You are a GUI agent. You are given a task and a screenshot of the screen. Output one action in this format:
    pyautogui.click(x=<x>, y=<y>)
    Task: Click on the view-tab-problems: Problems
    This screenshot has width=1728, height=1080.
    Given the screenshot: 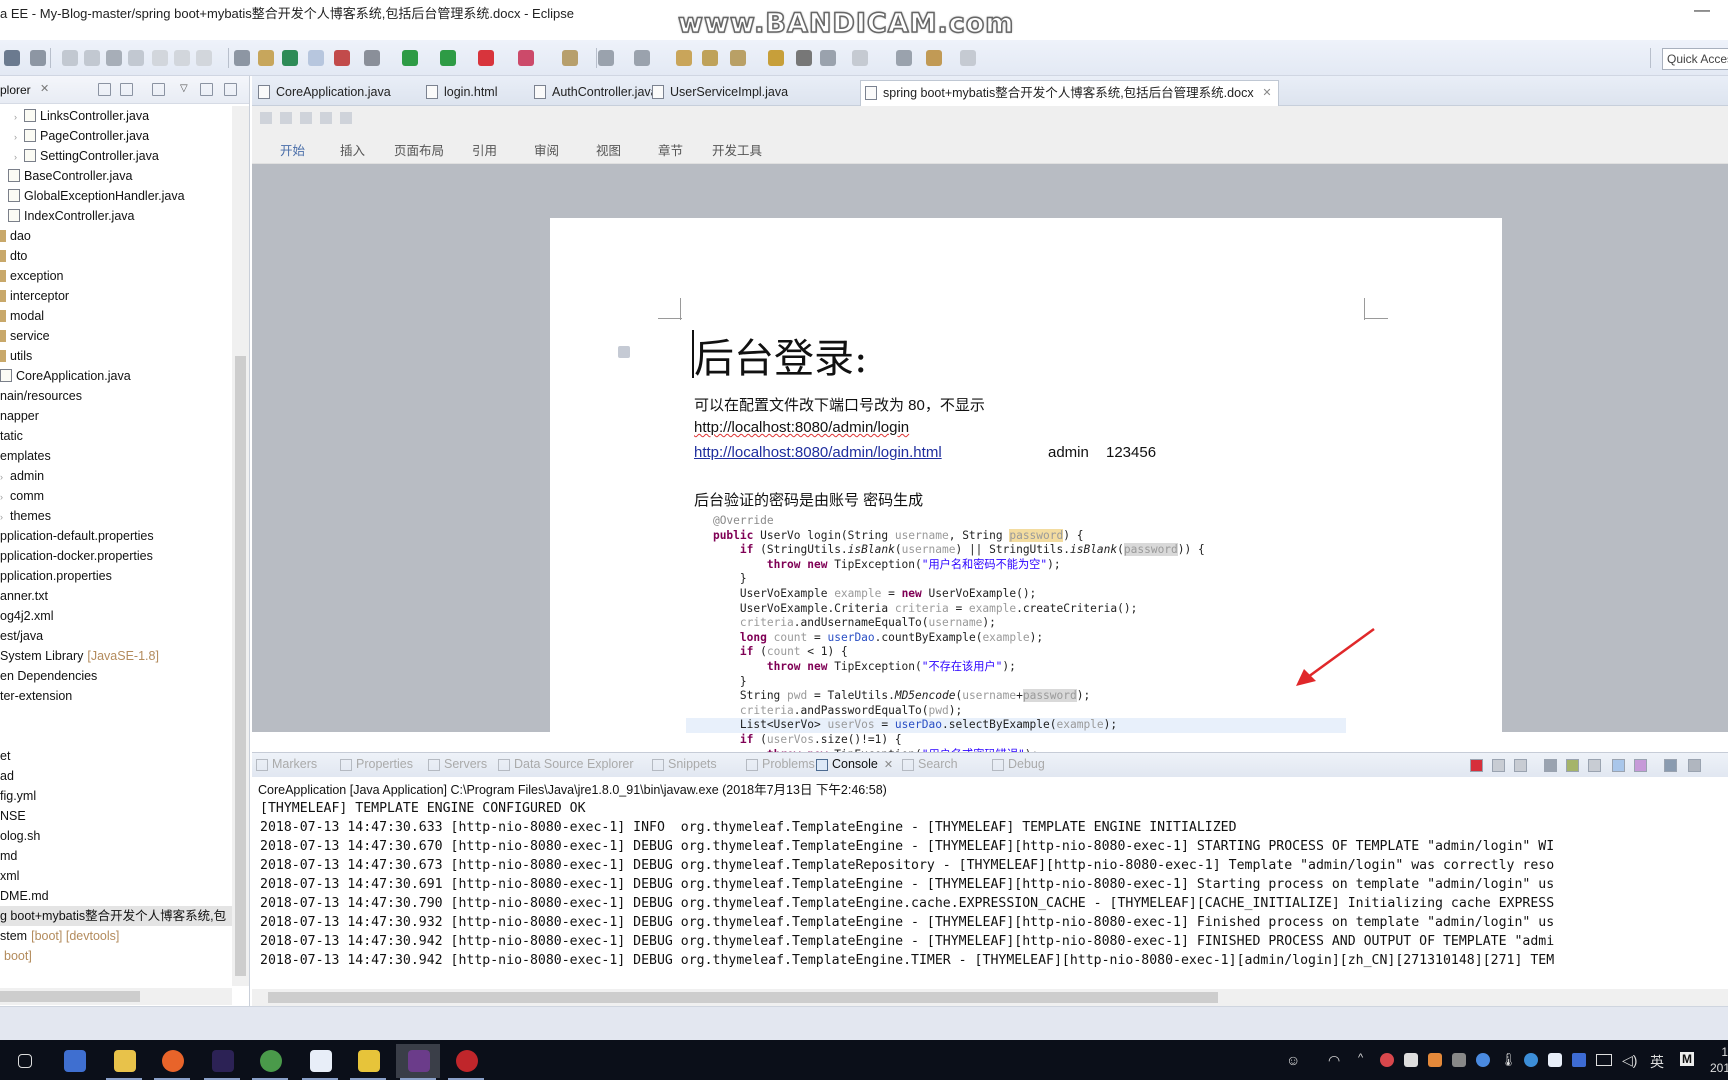 What is the action you would take?
    pyautogui.click(x=780, y=764)
    